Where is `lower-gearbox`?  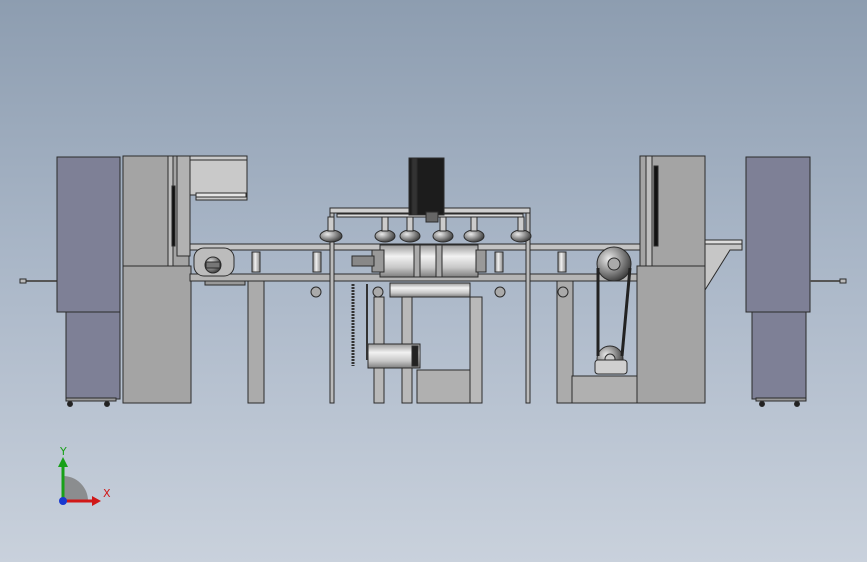
lower-gearbox is located at coordinates (417, 344).